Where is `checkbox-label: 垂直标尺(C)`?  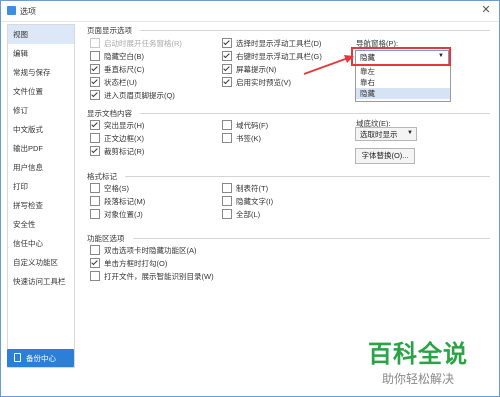
checkbox-label: 垂直标尺(C) is located at coordinates (124, 69).